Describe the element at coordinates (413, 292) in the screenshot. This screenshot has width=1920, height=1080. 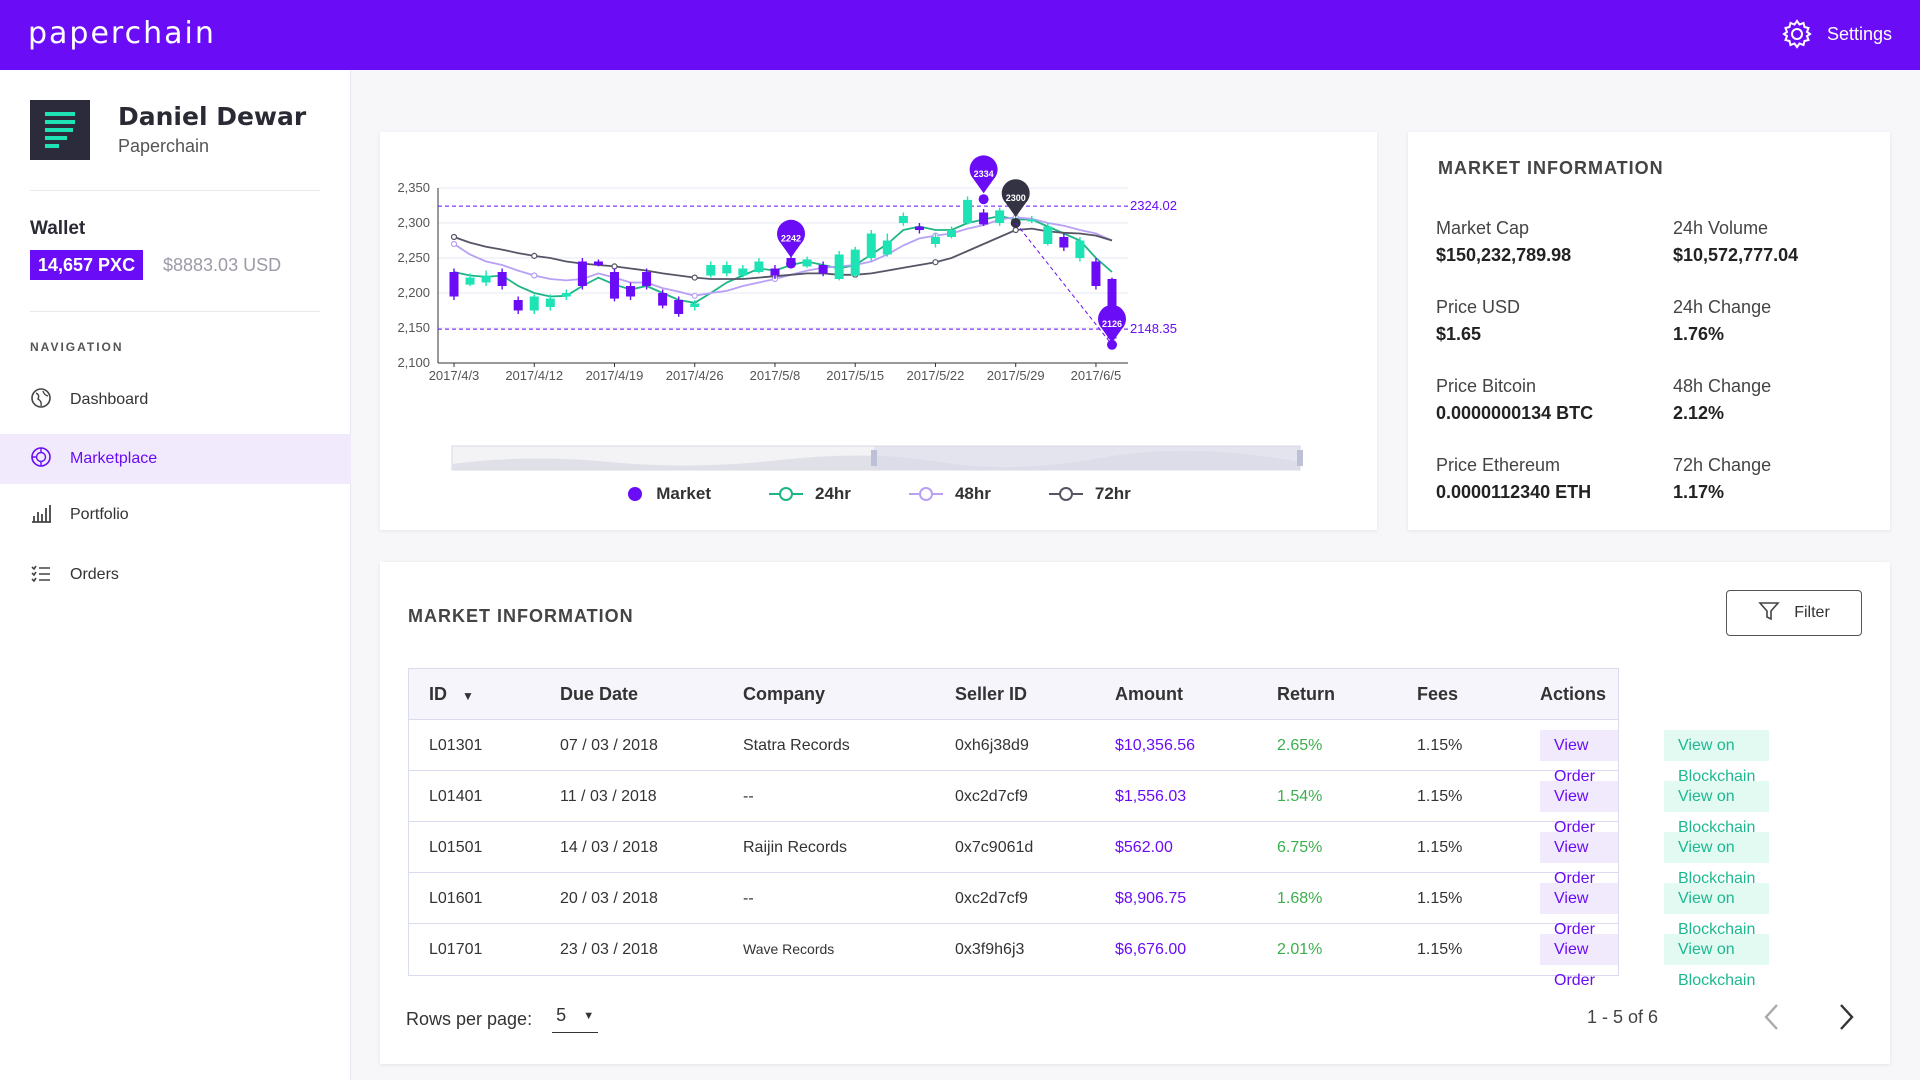
I see `y-tick-label: 2,200` at that location.